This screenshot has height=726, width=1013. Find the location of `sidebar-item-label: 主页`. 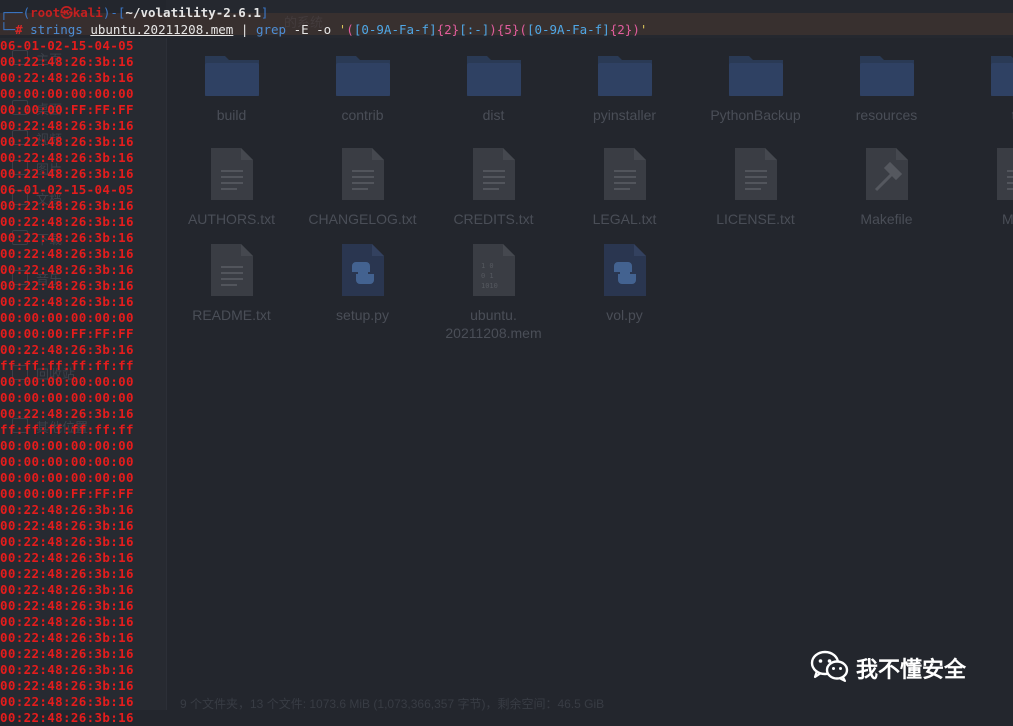

sidebar-item-label: 主页 is located at coordinates (49, 58).